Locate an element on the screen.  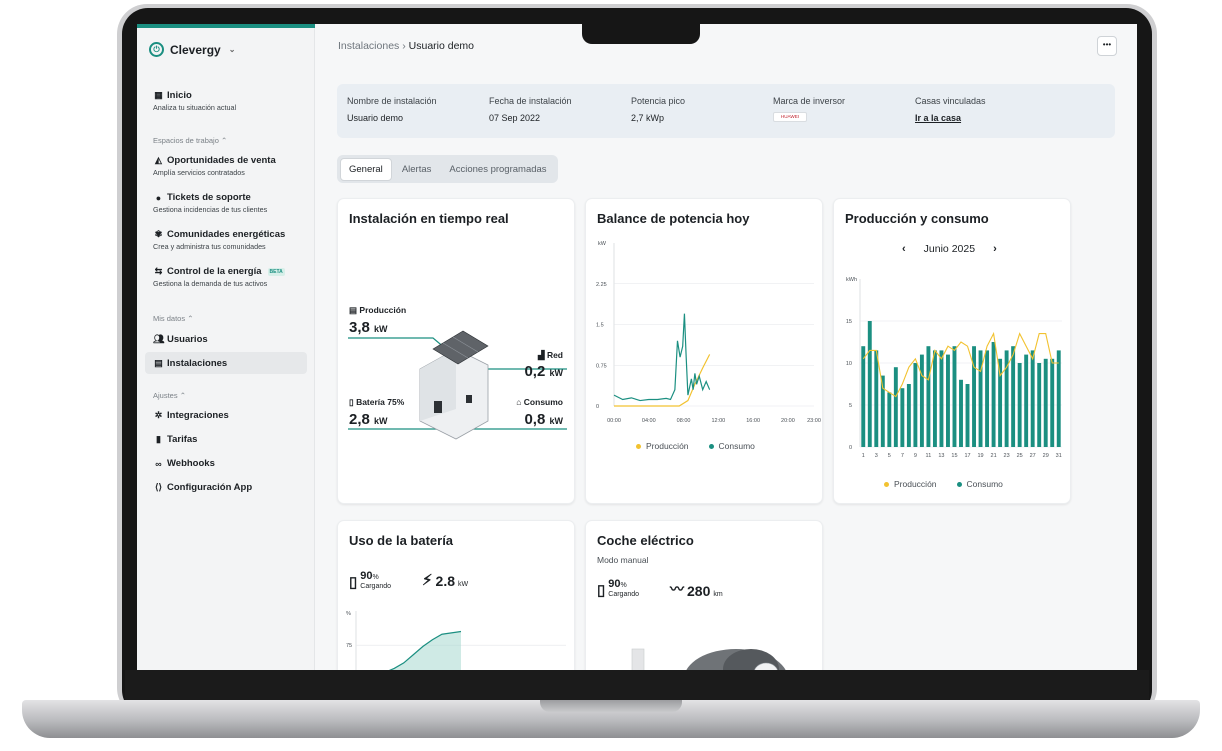
ev-charge-text: 90% Cargando is located at coordinates (623, 589).